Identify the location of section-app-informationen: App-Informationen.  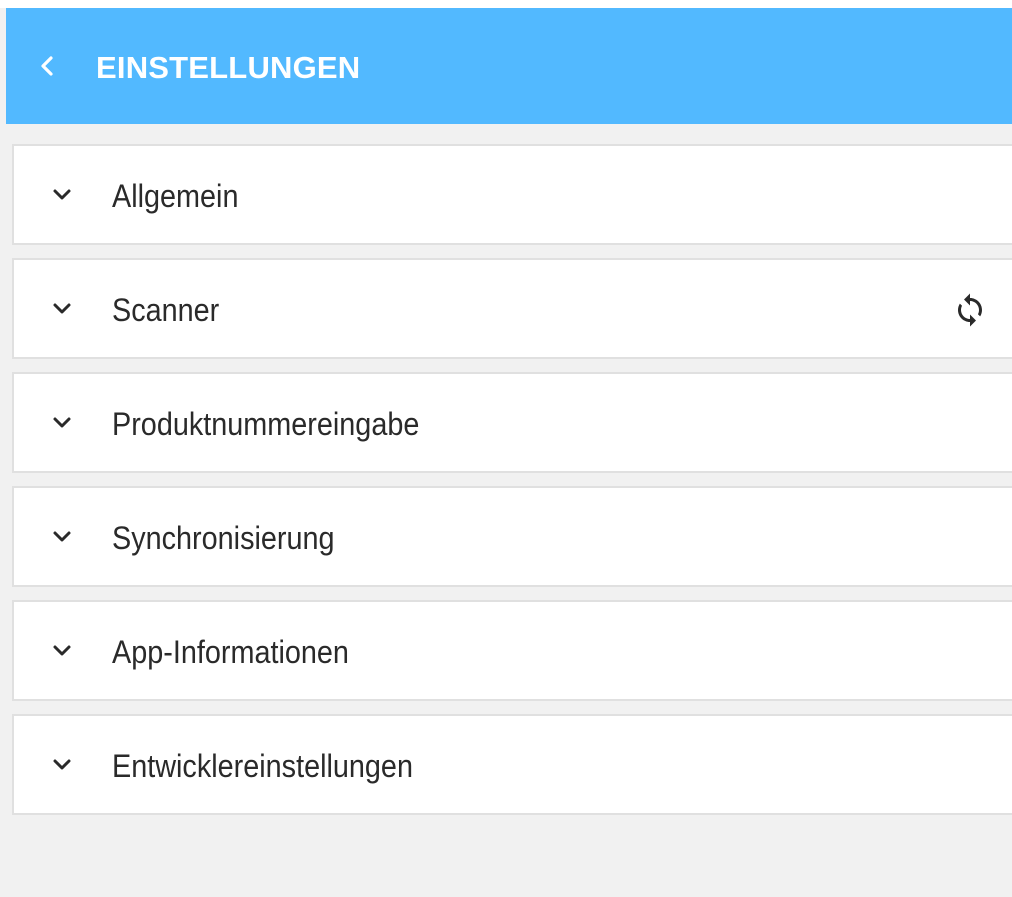
(512, 650).